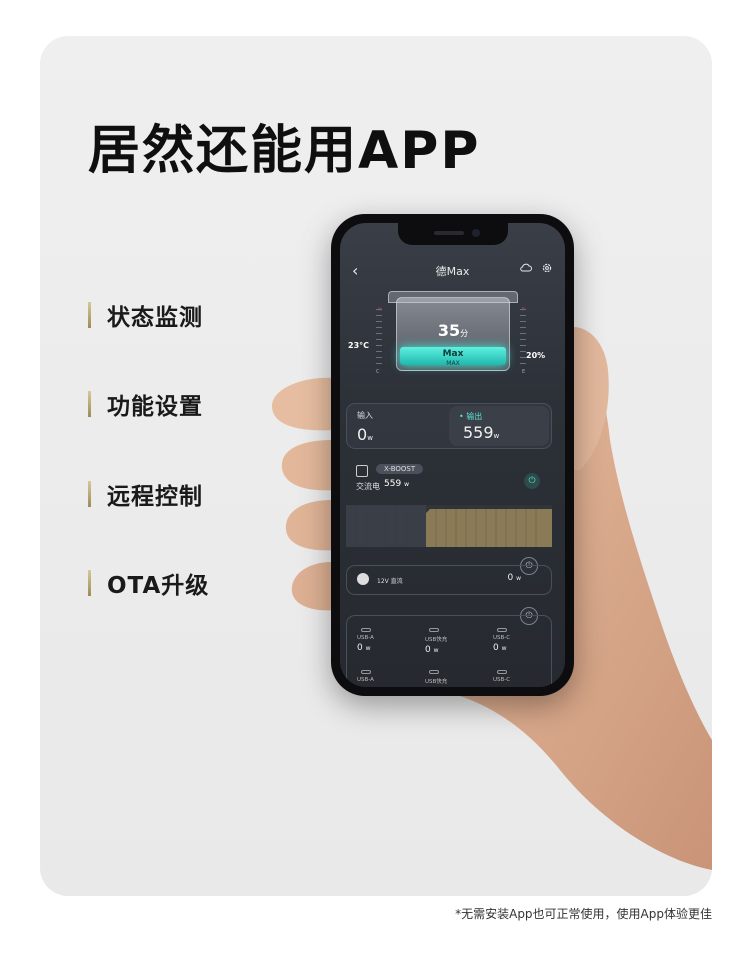  Describe the element at coordinates (449, 580) in the screenshot. I see `dc-output-panel: 12V 直流 0 w` at that location.